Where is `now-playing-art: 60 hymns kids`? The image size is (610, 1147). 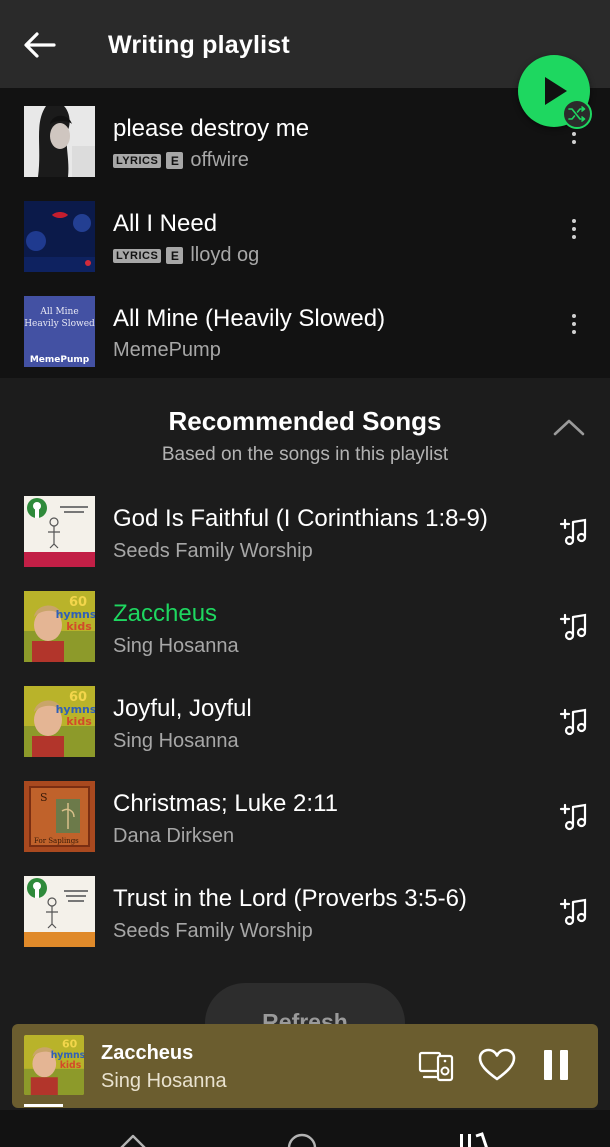 now-playing-art: 60 hymns kids is located at coordinates (54, 1065).